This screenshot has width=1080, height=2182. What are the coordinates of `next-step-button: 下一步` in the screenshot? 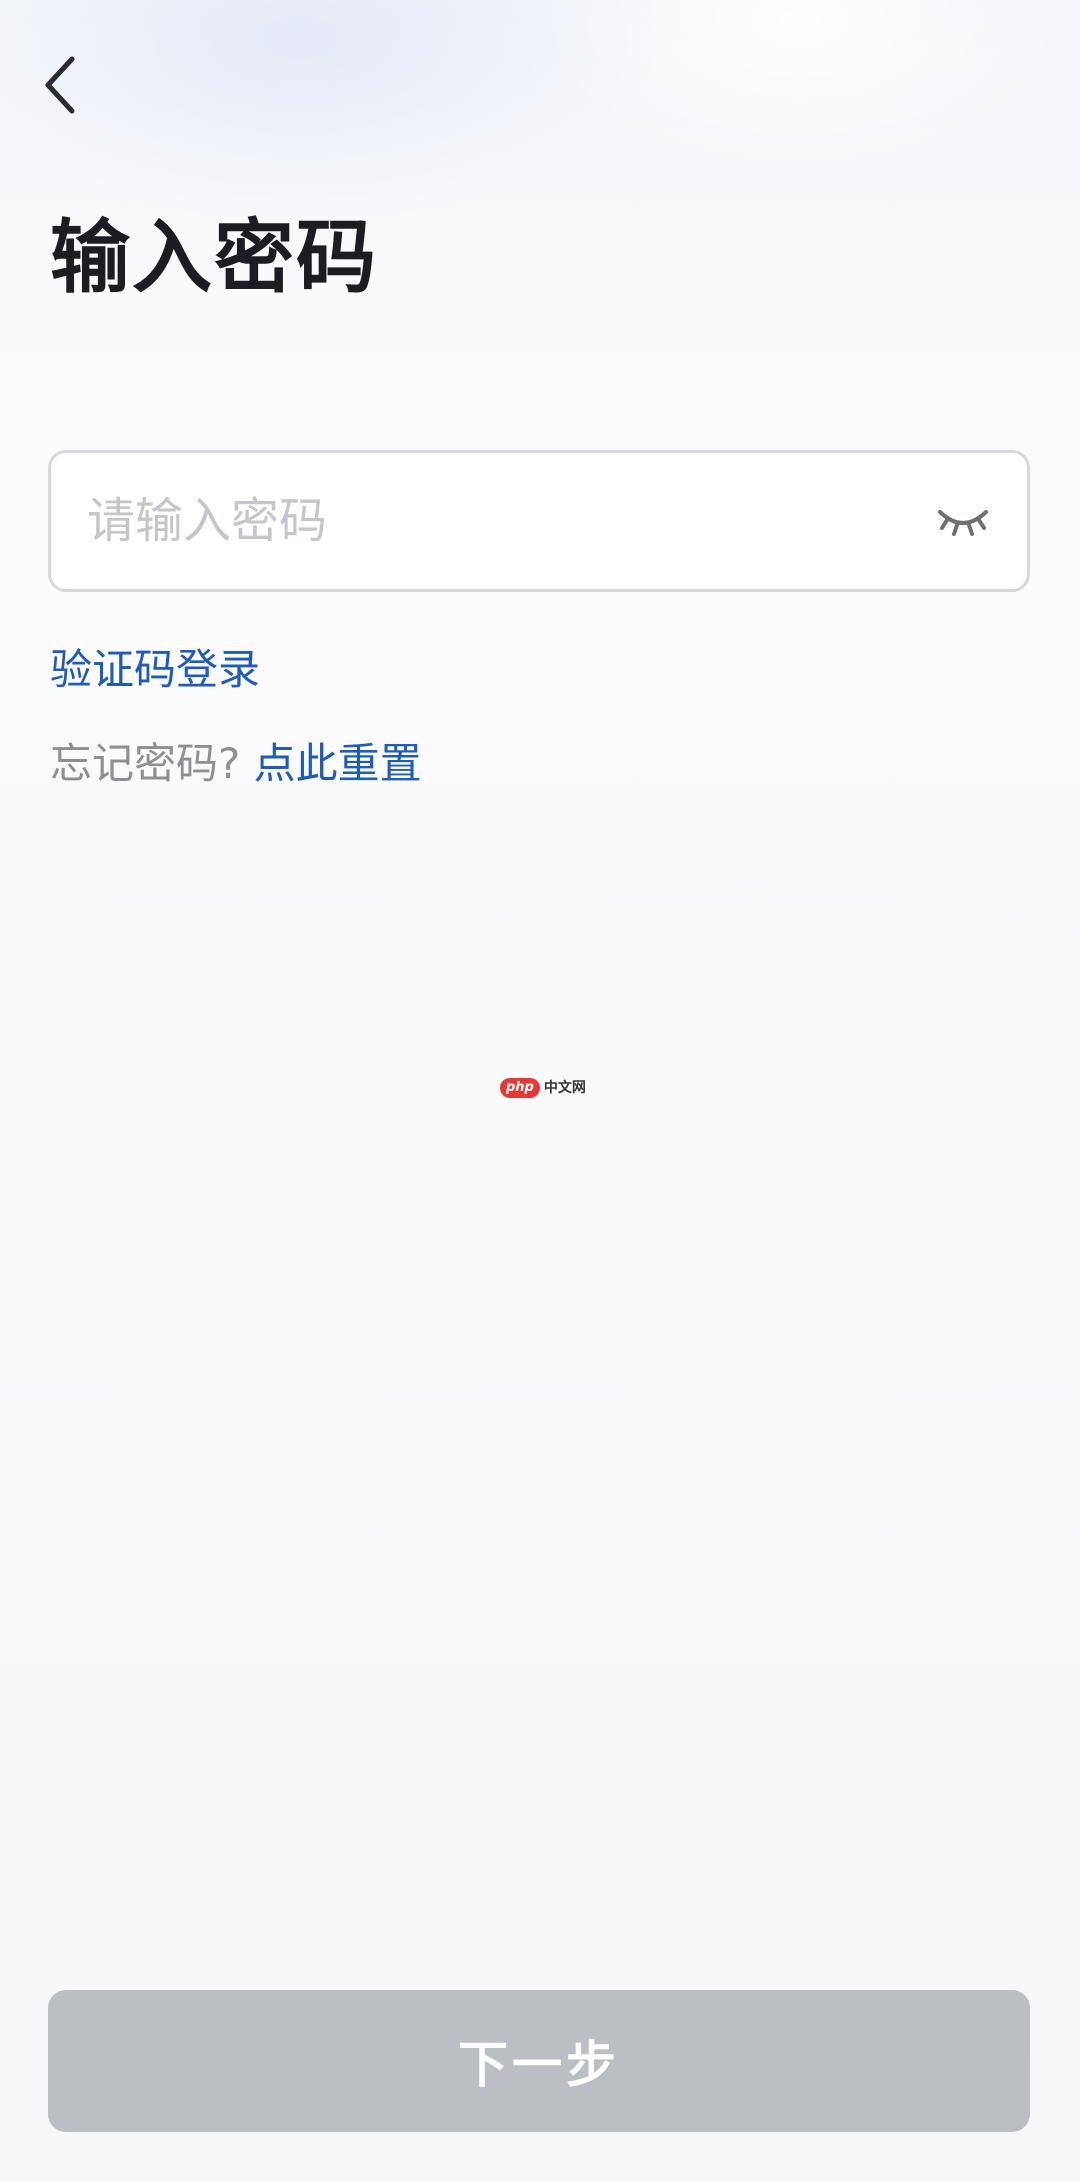 It's located at (539, 2061).